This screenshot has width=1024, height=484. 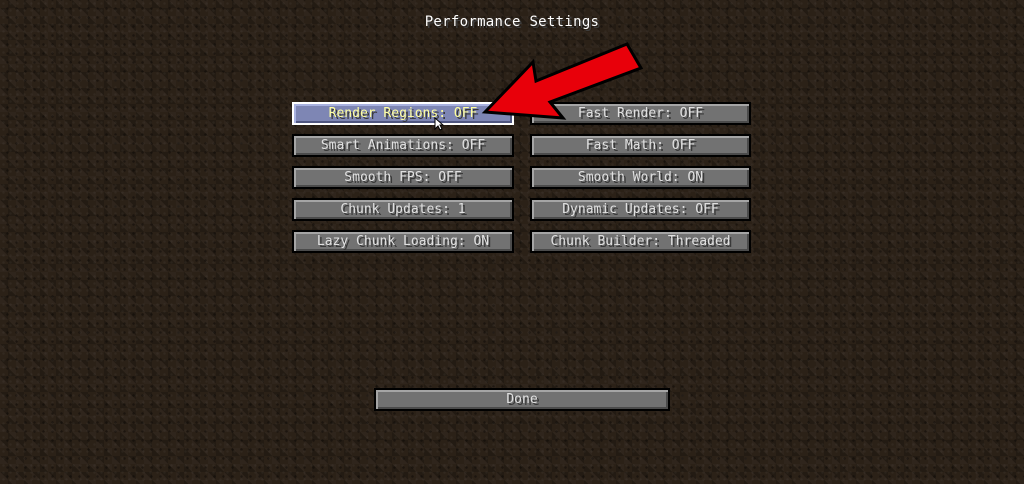 I want to click on smooth-world-button: Smooth World: ON, so click(x=640, y=177).